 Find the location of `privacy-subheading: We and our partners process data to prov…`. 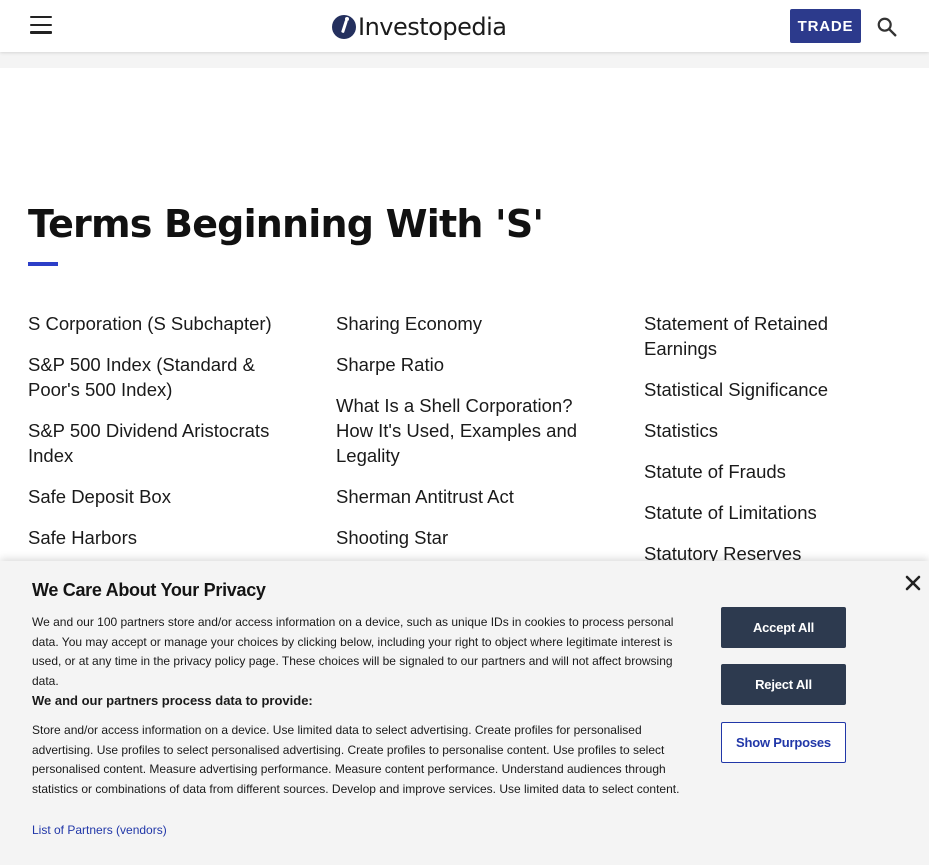

privacy-subheading: We and our partners process data to prov… is located at coordinates (172, 700).